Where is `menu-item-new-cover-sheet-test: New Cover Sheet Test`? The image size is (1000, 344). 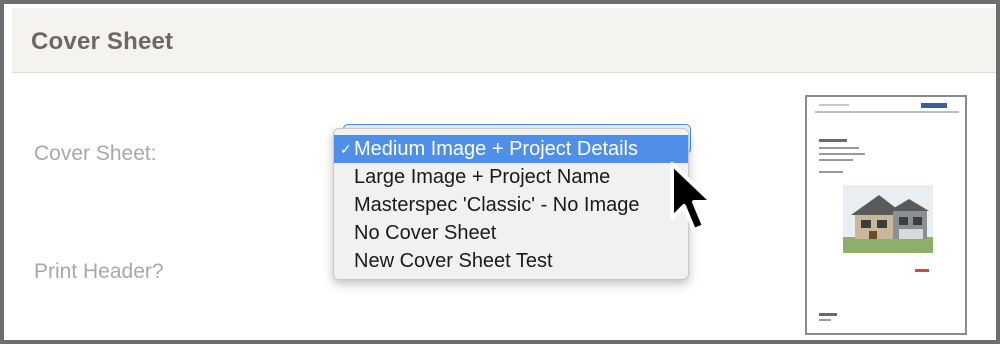
menu-item-new-cover-sheet-test: New Cover Sheet Test is located at coordinates (511, 261).